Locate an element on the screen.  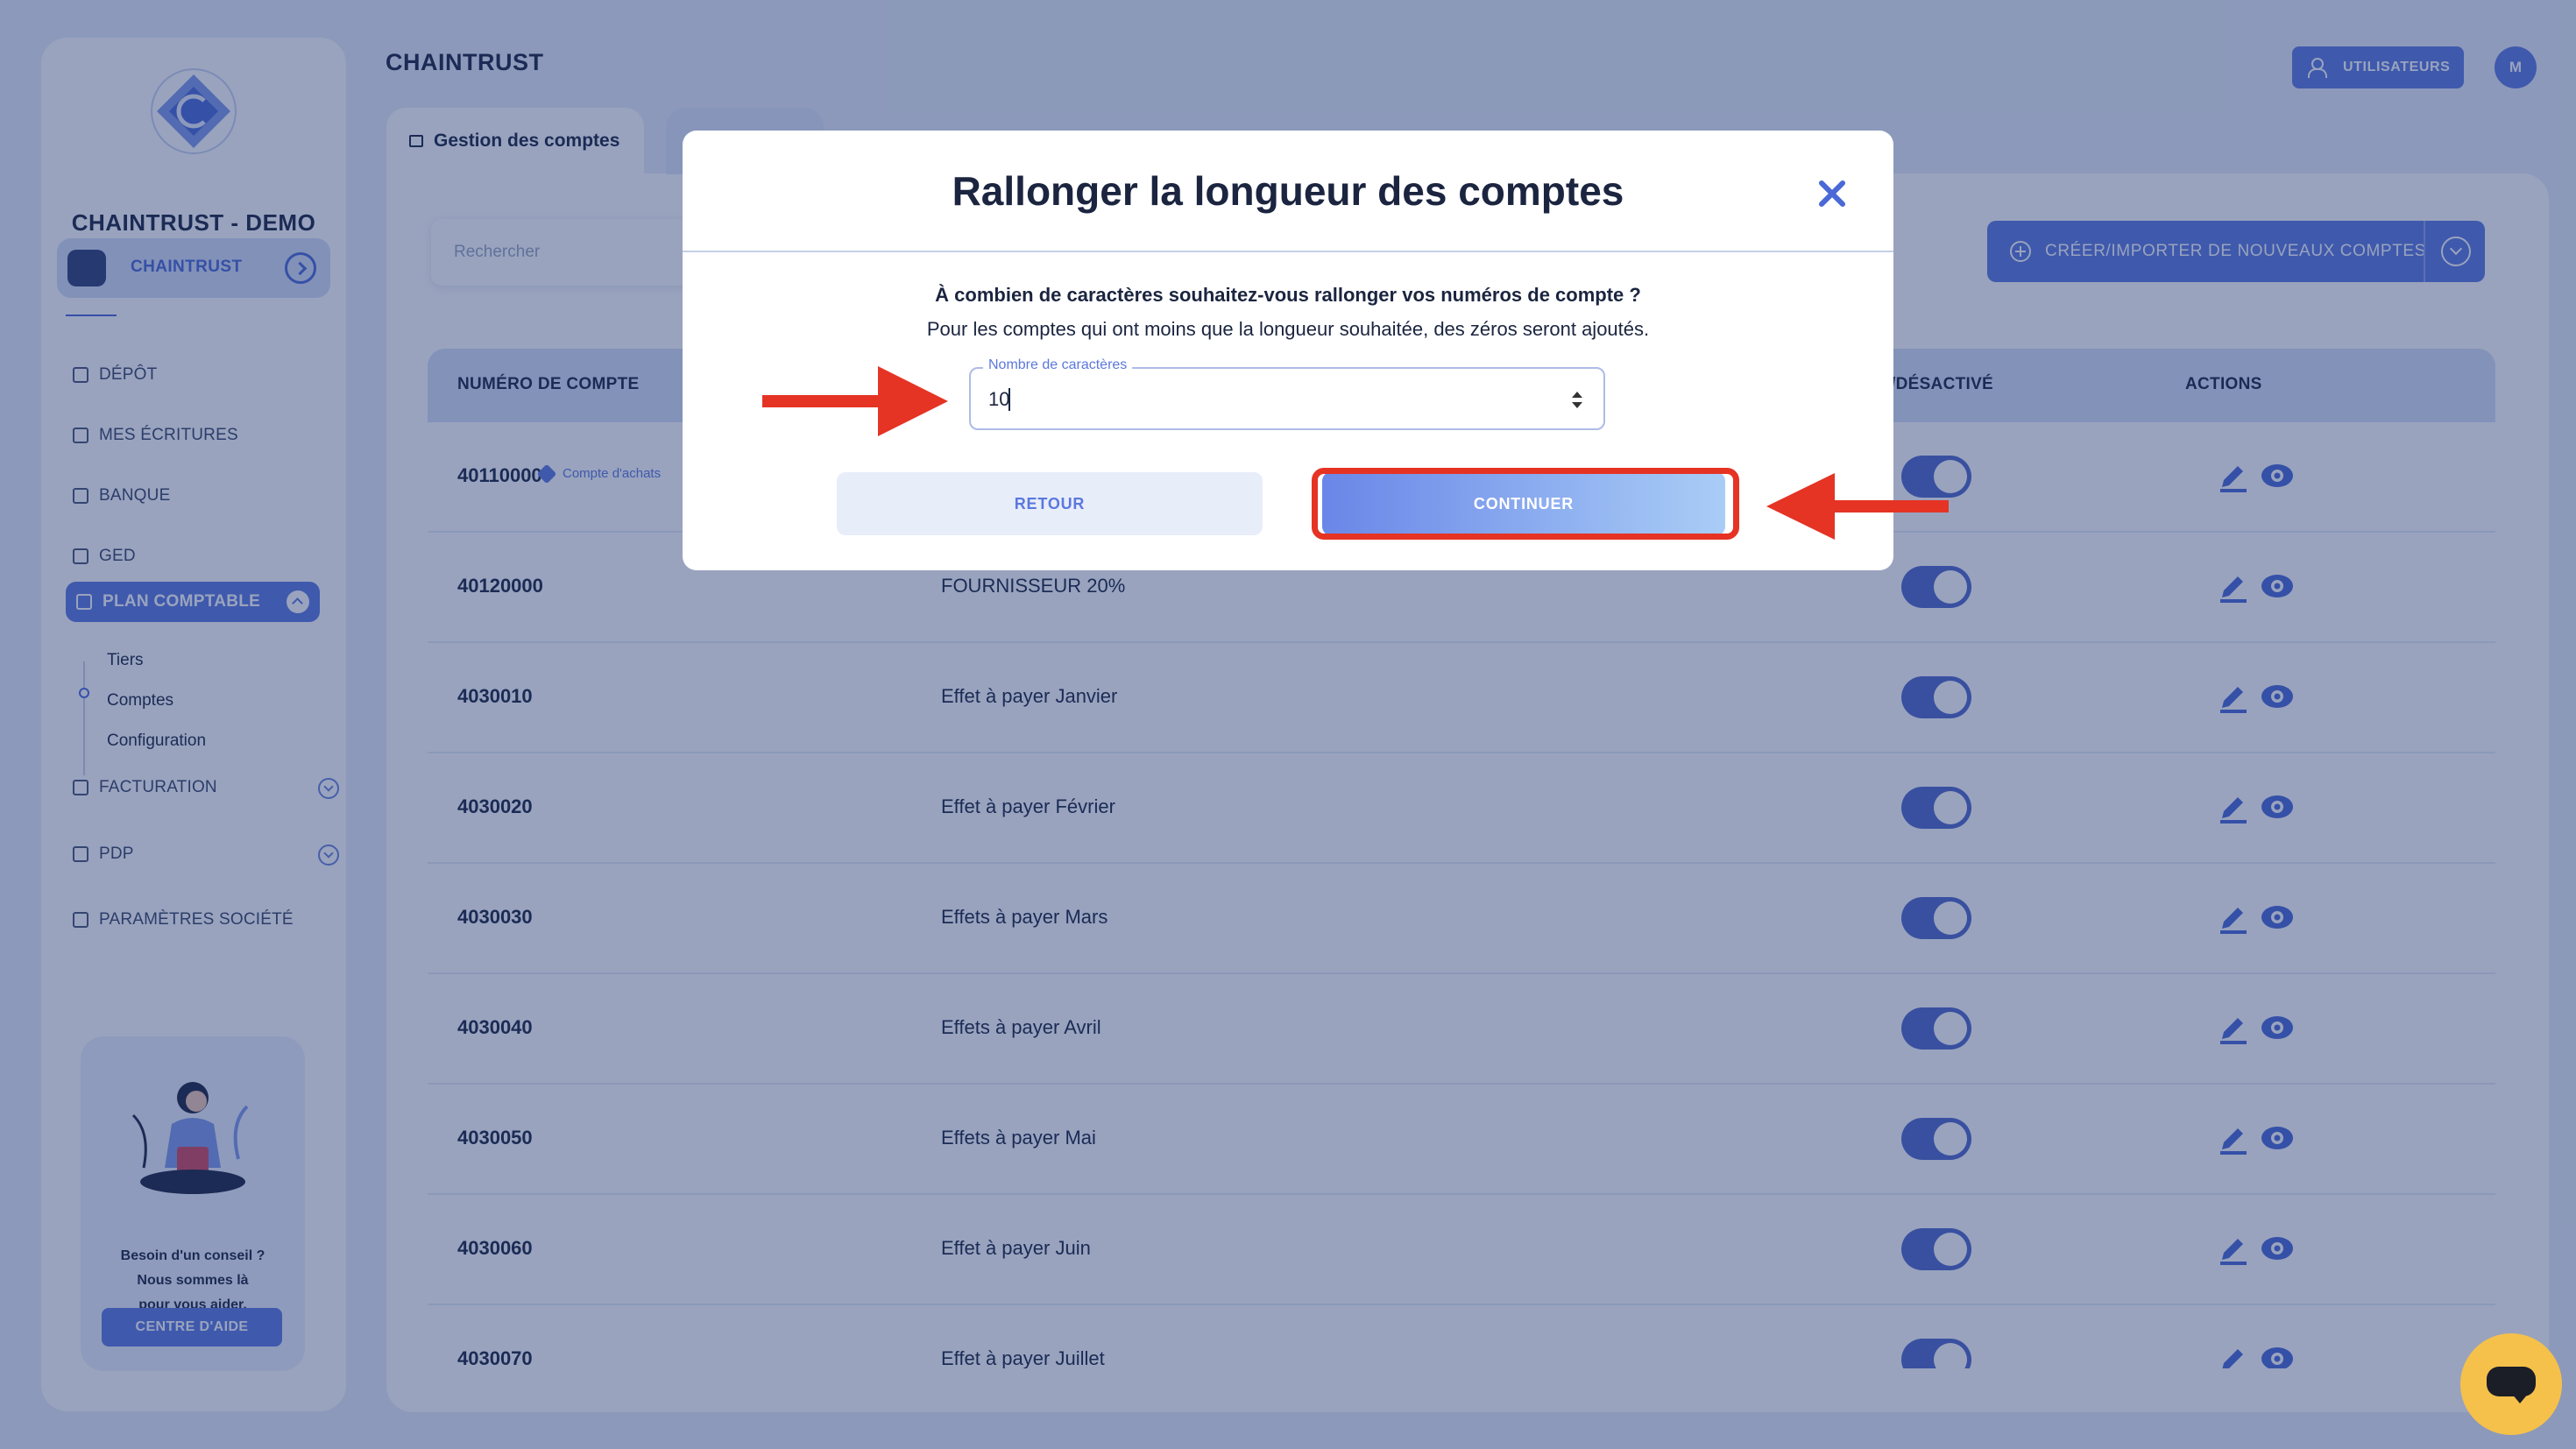
modal-title: Rallonger la longueur des comptes is located at coordinates (1288, 191).